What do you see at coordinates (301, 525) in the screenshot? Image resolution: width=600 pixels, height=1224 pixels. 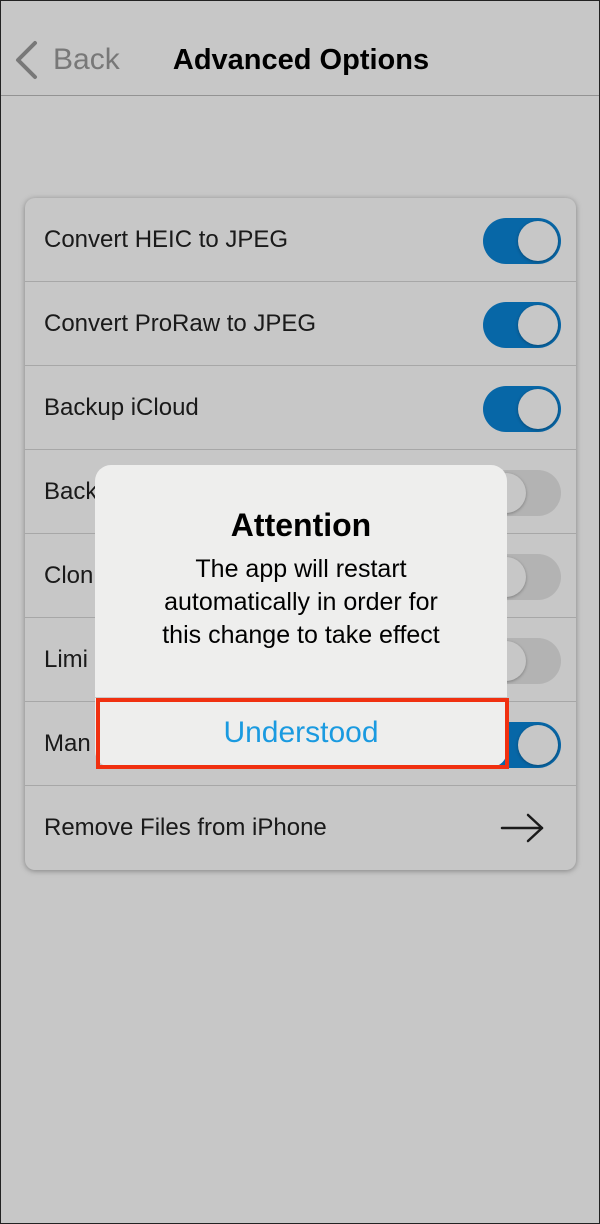 I see `alert-title: Attention` at bounding box center [301, 525].